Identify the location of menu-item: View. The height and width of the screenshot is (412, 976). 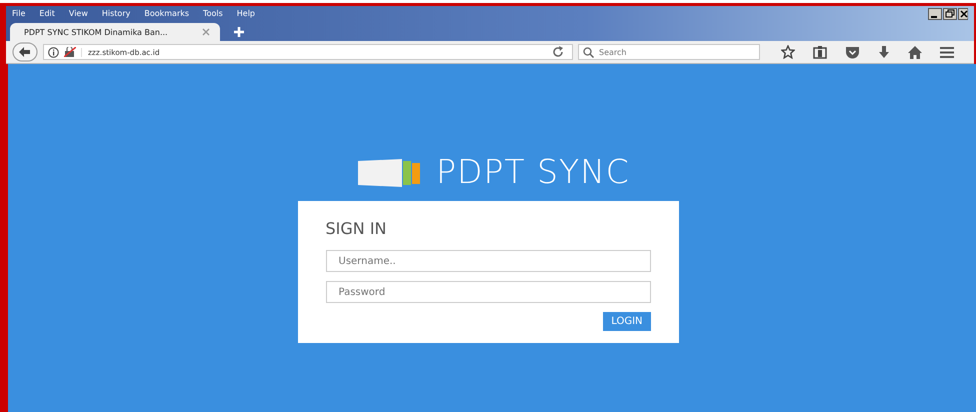
(78, 13).